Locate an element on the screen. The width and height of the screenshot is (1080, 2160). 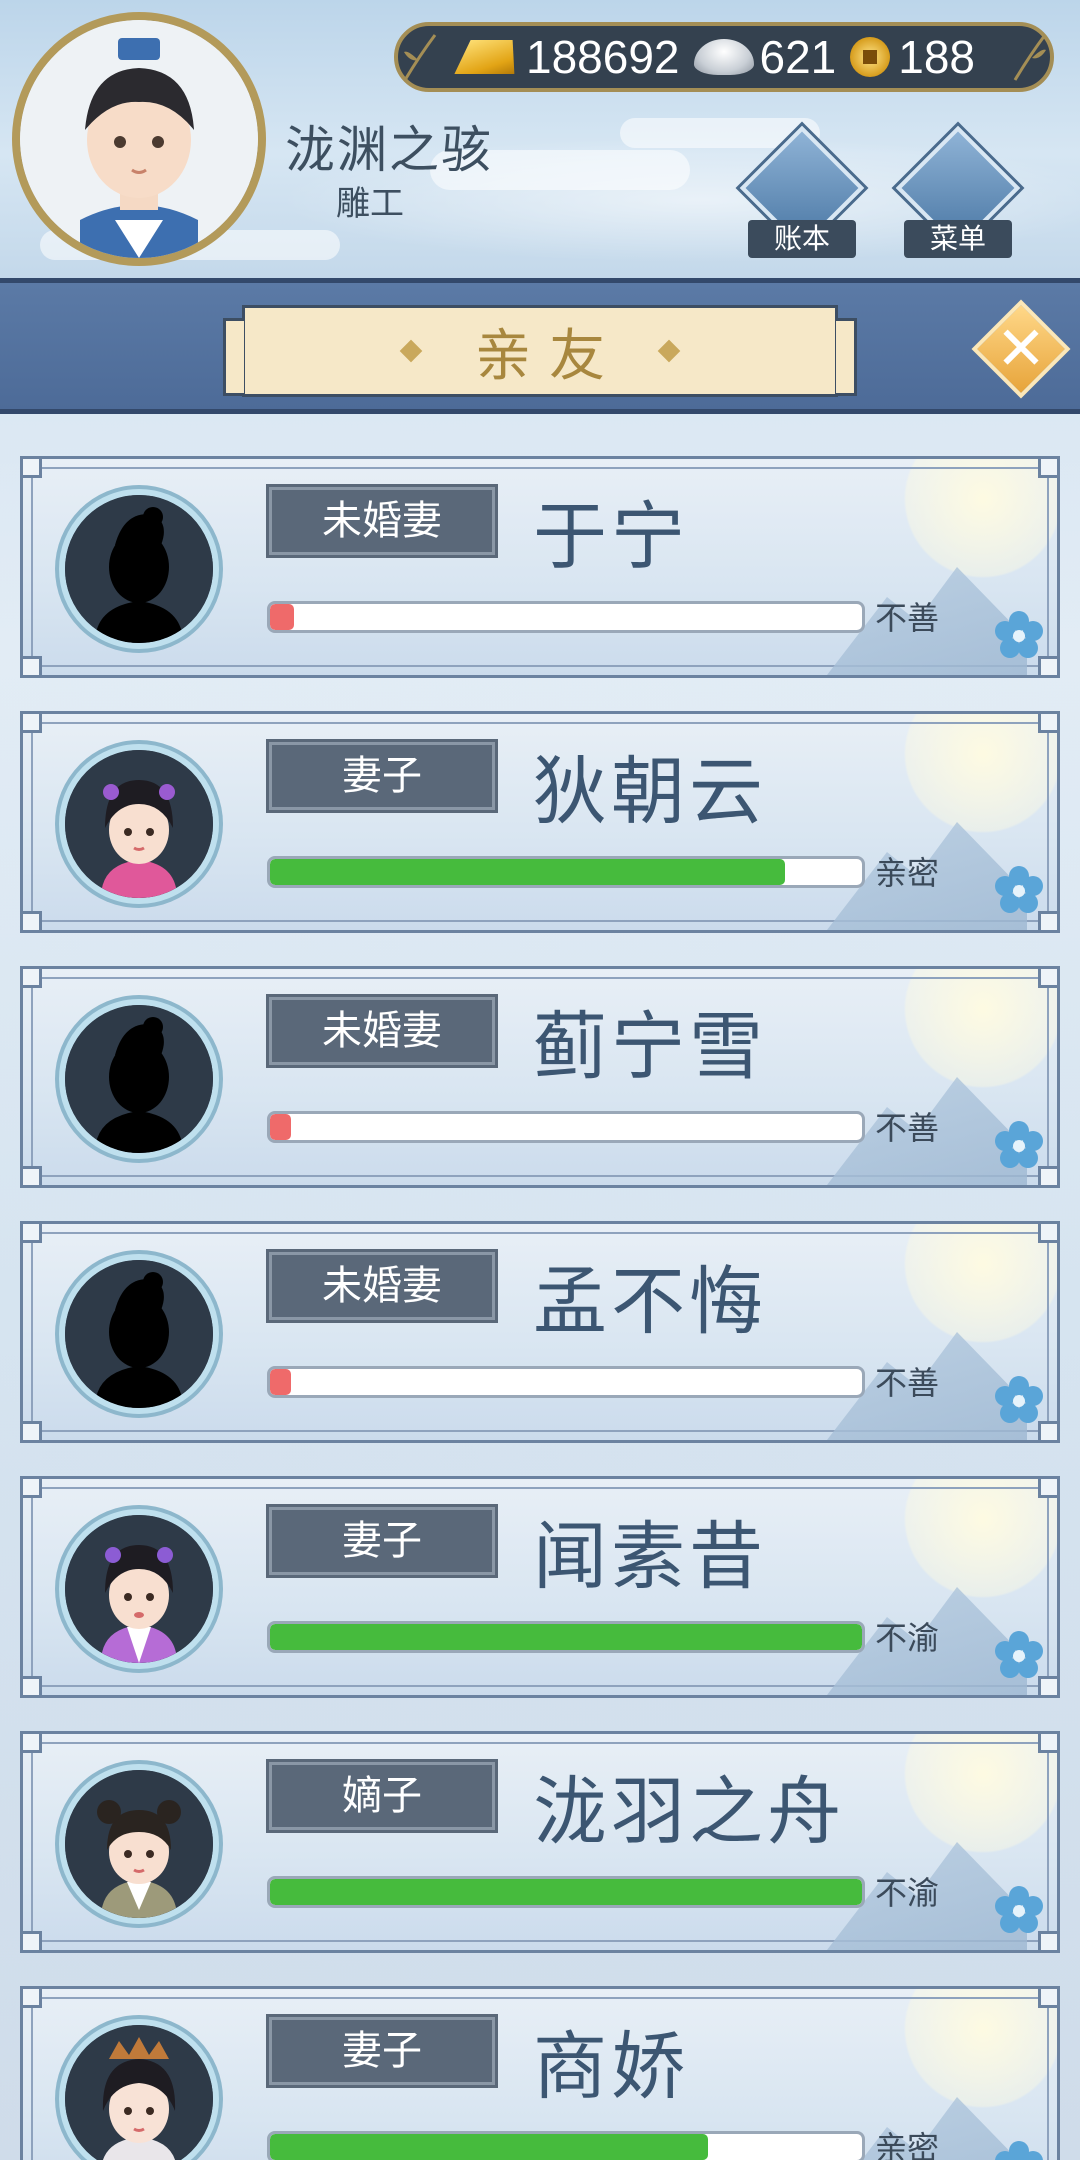
relative-name: 于宁 is located at coordinates (611, 537).